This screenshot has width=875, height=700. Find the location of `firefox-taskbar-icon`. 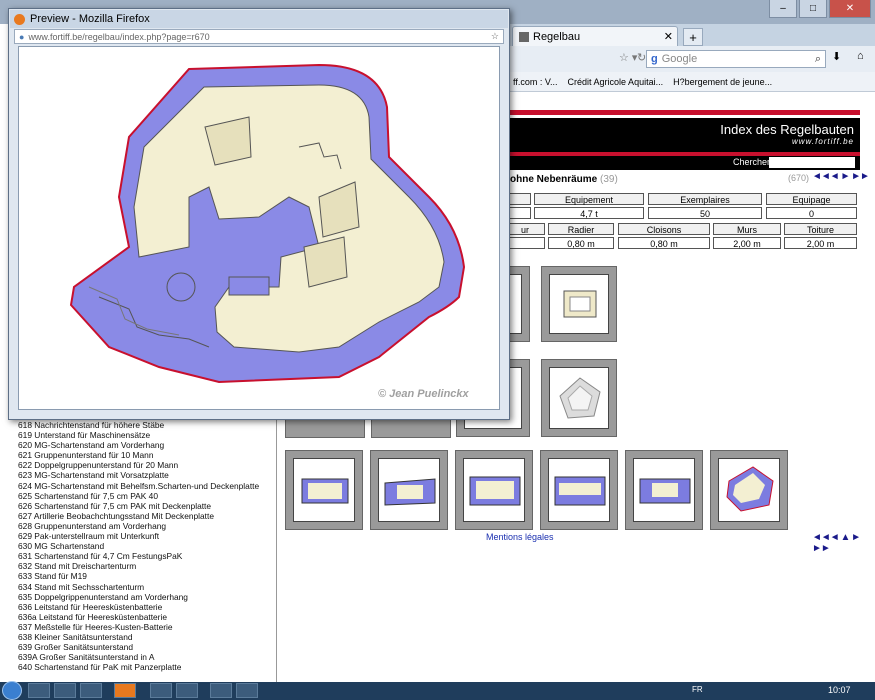

firefox-taskbar-icon is located at coordinates (125, 690).